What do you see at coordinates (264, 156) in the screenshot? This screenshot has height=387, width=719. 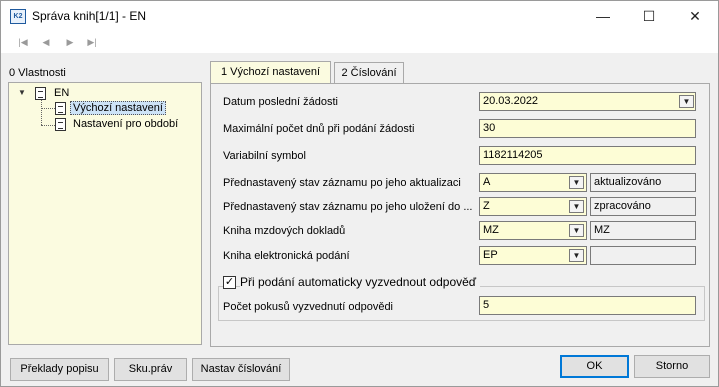 I see `variable-symbol-label: Variabilní symbol` at bounding box center [264, 156].